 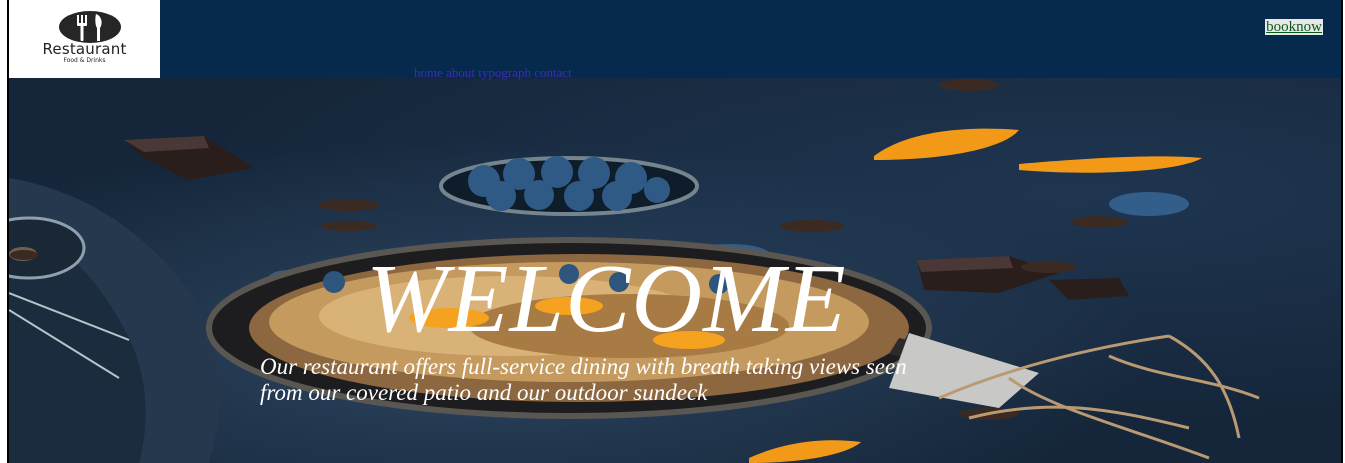 I want to click on nav-item-typograph: typograph, so click(x=504, y=72).